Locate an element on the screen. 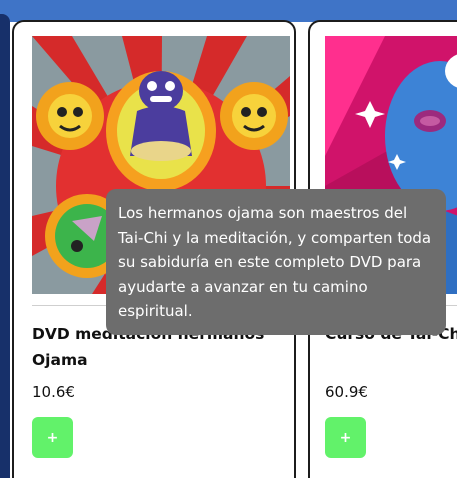 This screenshot has width=457, height=478. page-background-band is located at coordinates (228, 11).